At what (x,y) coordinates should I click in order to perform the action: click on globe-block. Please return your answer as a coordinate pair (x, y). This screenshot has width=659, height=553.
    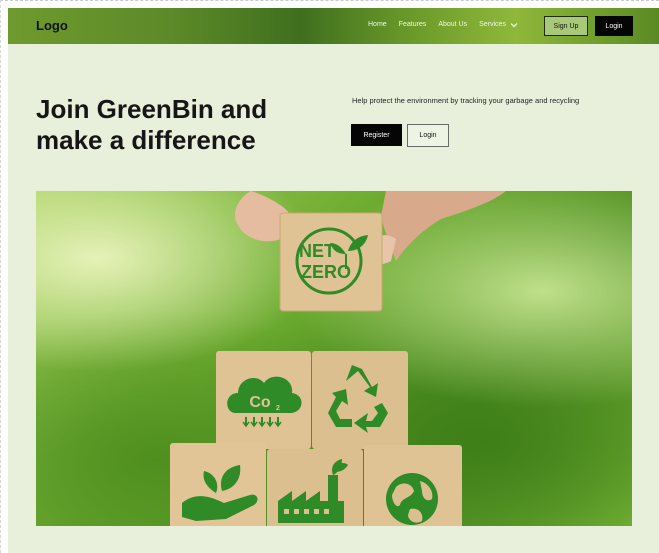
    Looking at the image, I should click on (413, 485).